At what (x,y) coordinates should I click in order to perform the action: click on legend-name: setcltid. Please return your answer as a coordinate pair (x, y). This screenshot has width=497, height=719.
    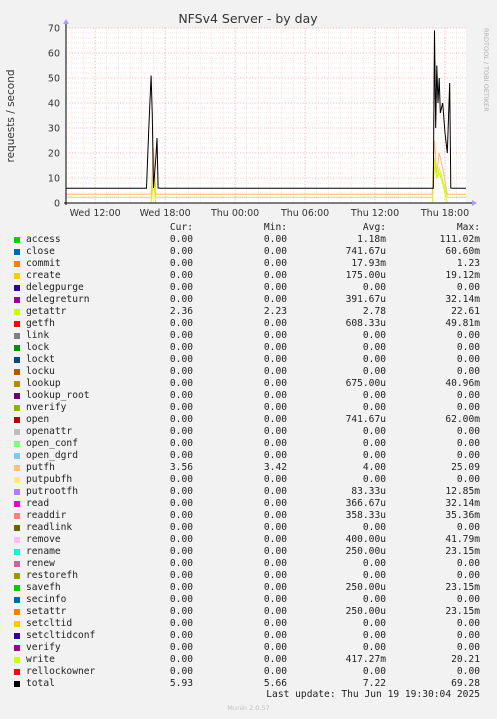
    Looking at the image, I should click on (49, 623).